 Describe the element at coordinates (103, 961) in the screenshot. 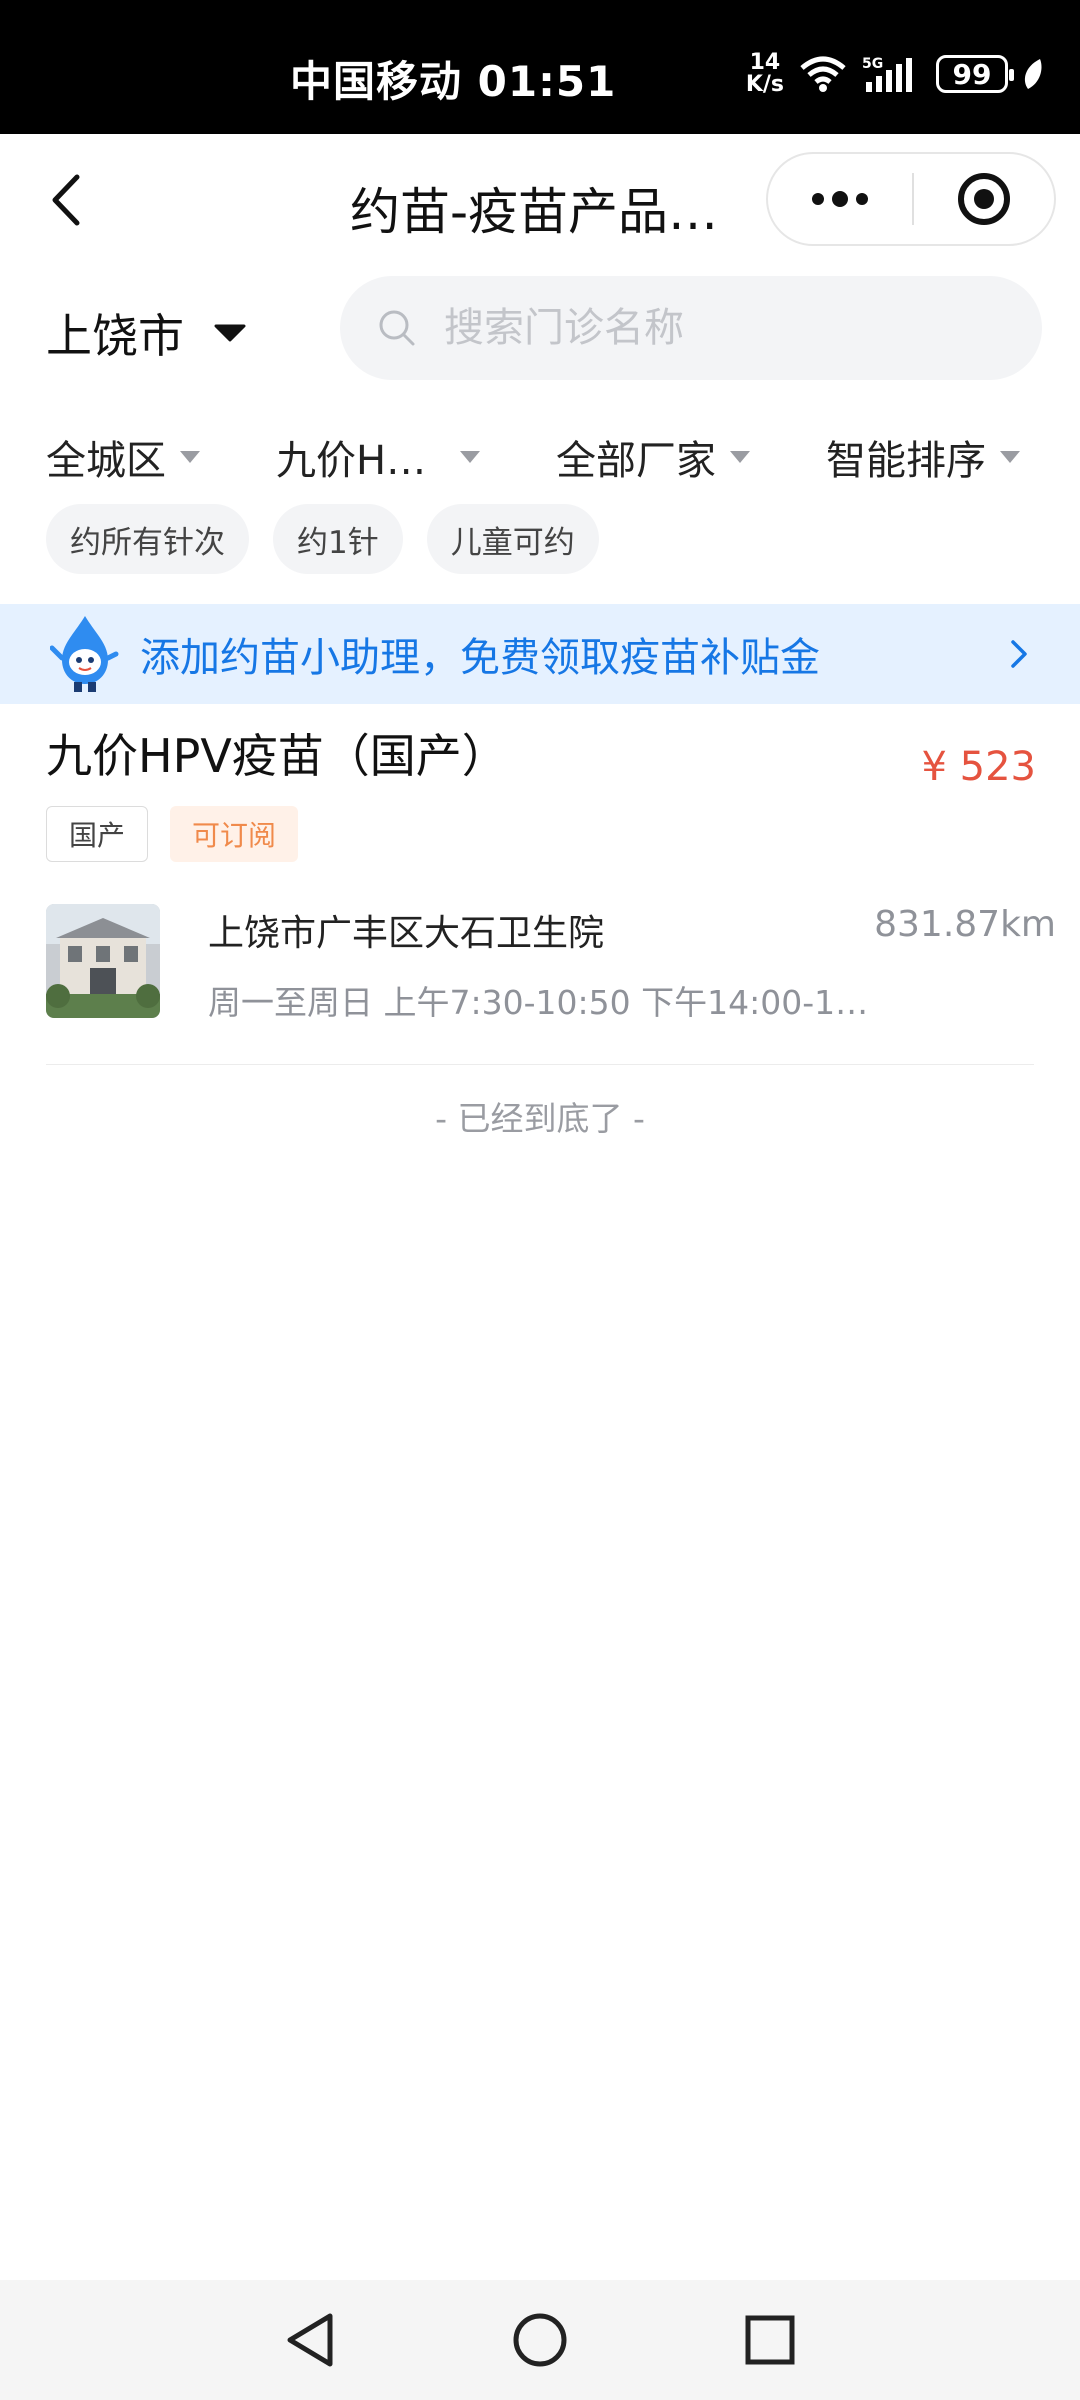

I see `clinic-photo` at that location.